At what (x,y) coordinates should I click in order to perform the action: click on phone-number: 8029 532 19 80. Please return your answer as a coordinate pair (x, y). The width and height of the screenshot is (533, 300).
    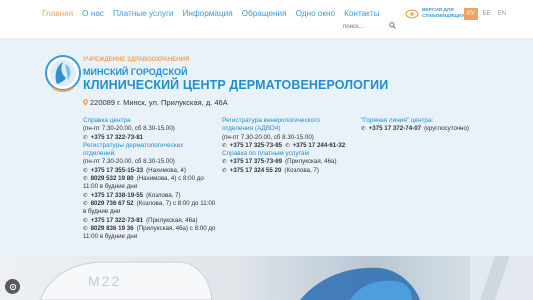
    Looking at the image, I should click on (112, 179).